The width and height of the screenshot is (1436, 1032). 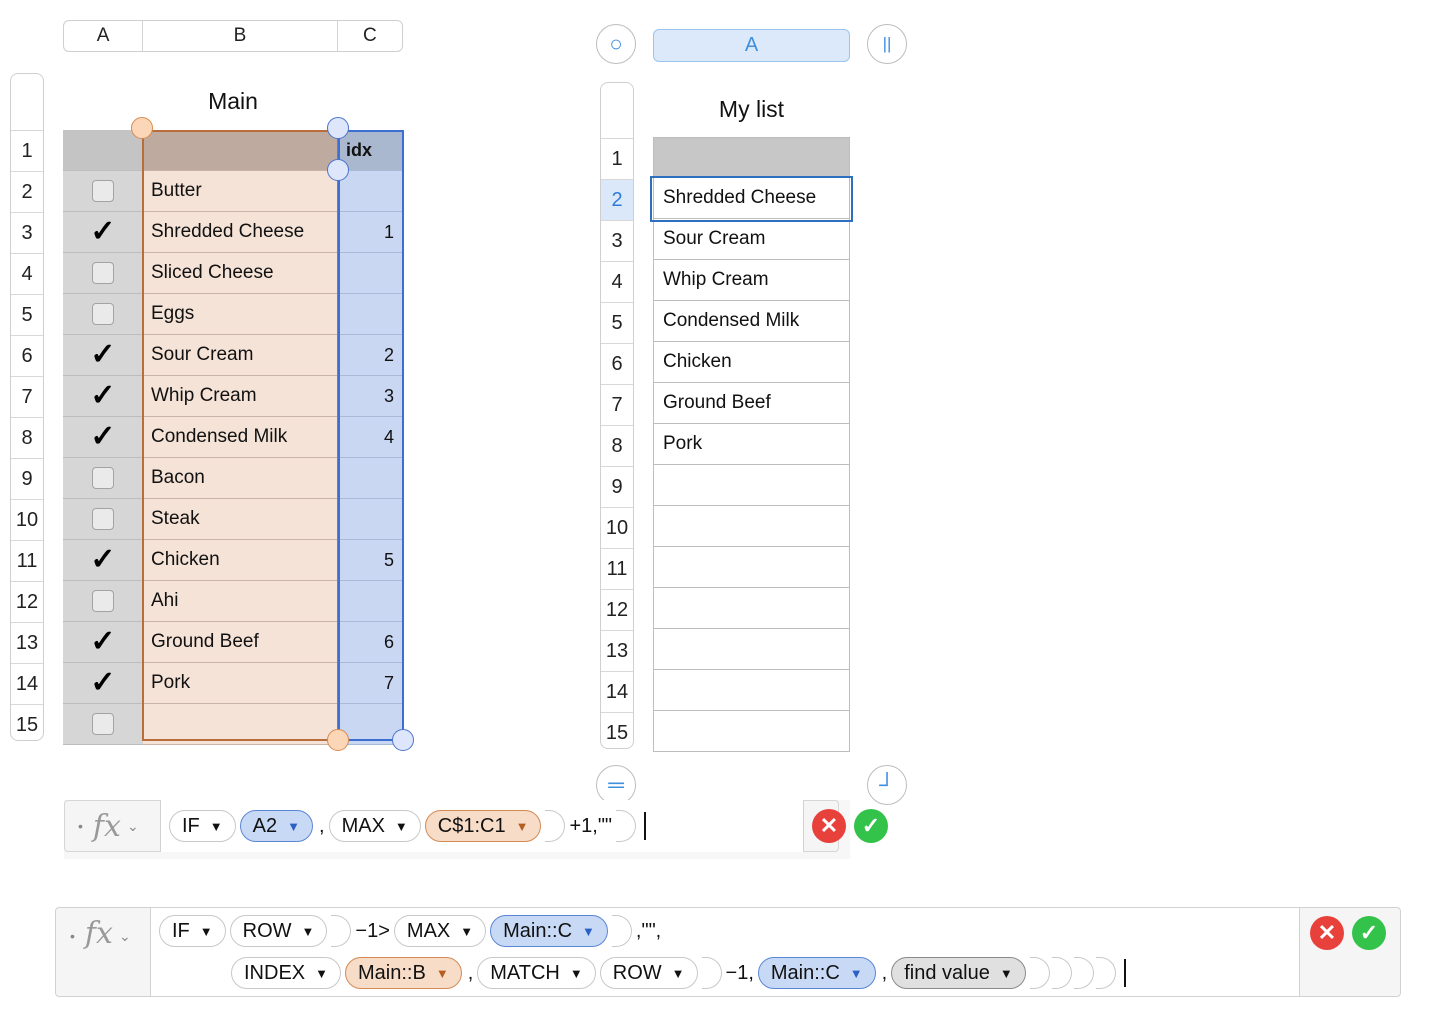 I want to click on mylist-cell: Ground Beef, so click(x=751, y=403).